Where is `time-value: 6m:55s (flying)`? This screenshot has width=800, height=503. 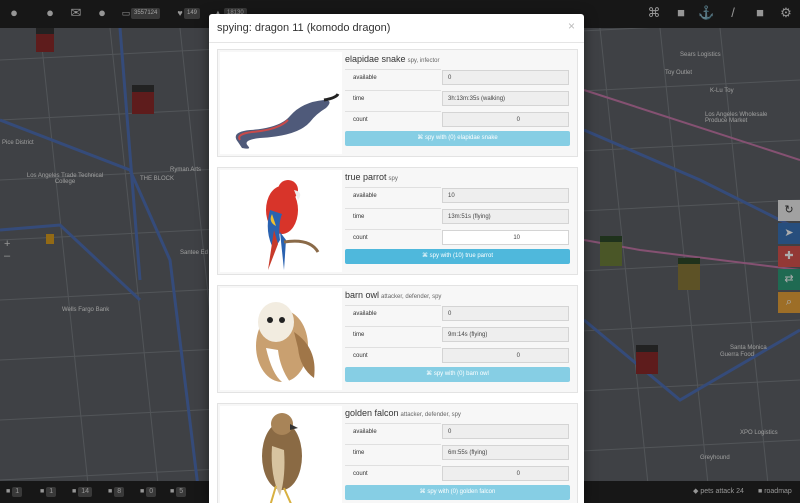
time-value: 6m:55s (flying) is located at coordinates (505, 452).